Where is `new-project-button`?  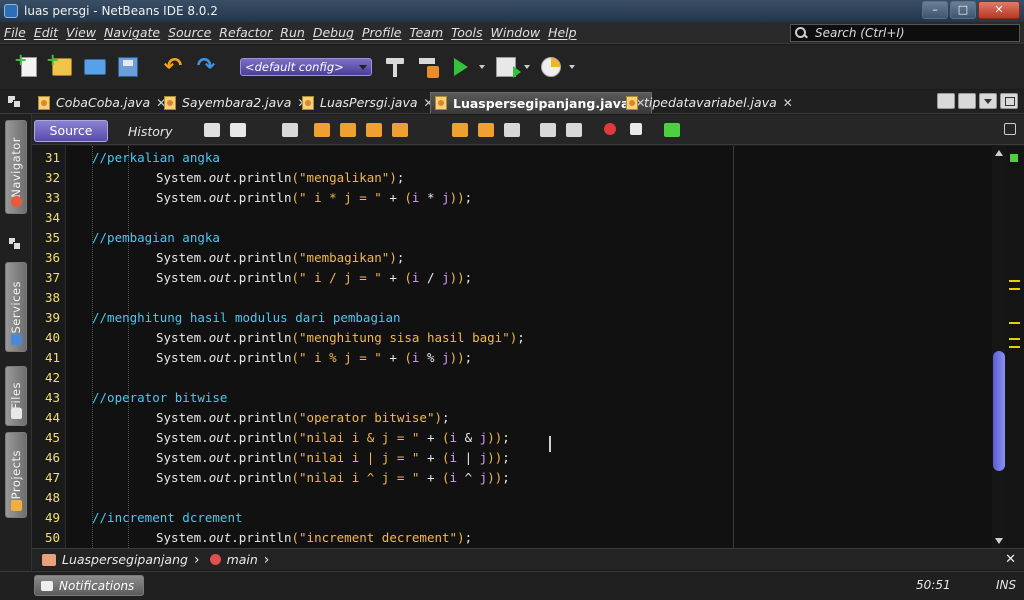 new-project-button is located at coordinates (60, 65).